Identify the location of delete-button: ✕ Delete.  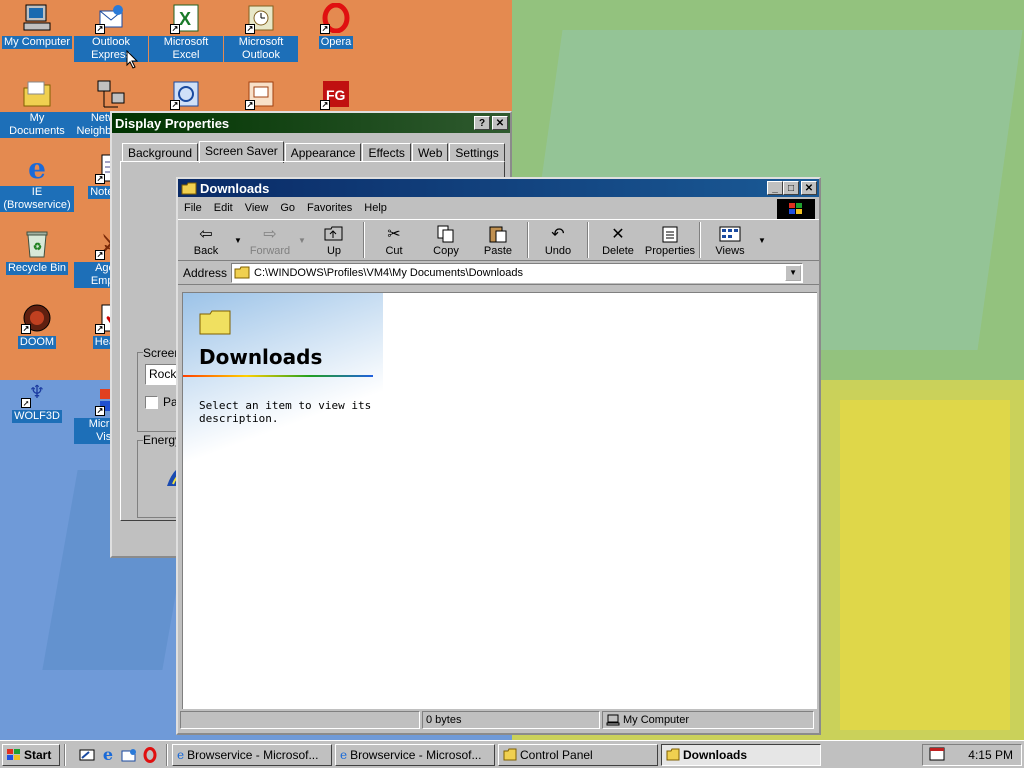
(618, 240).